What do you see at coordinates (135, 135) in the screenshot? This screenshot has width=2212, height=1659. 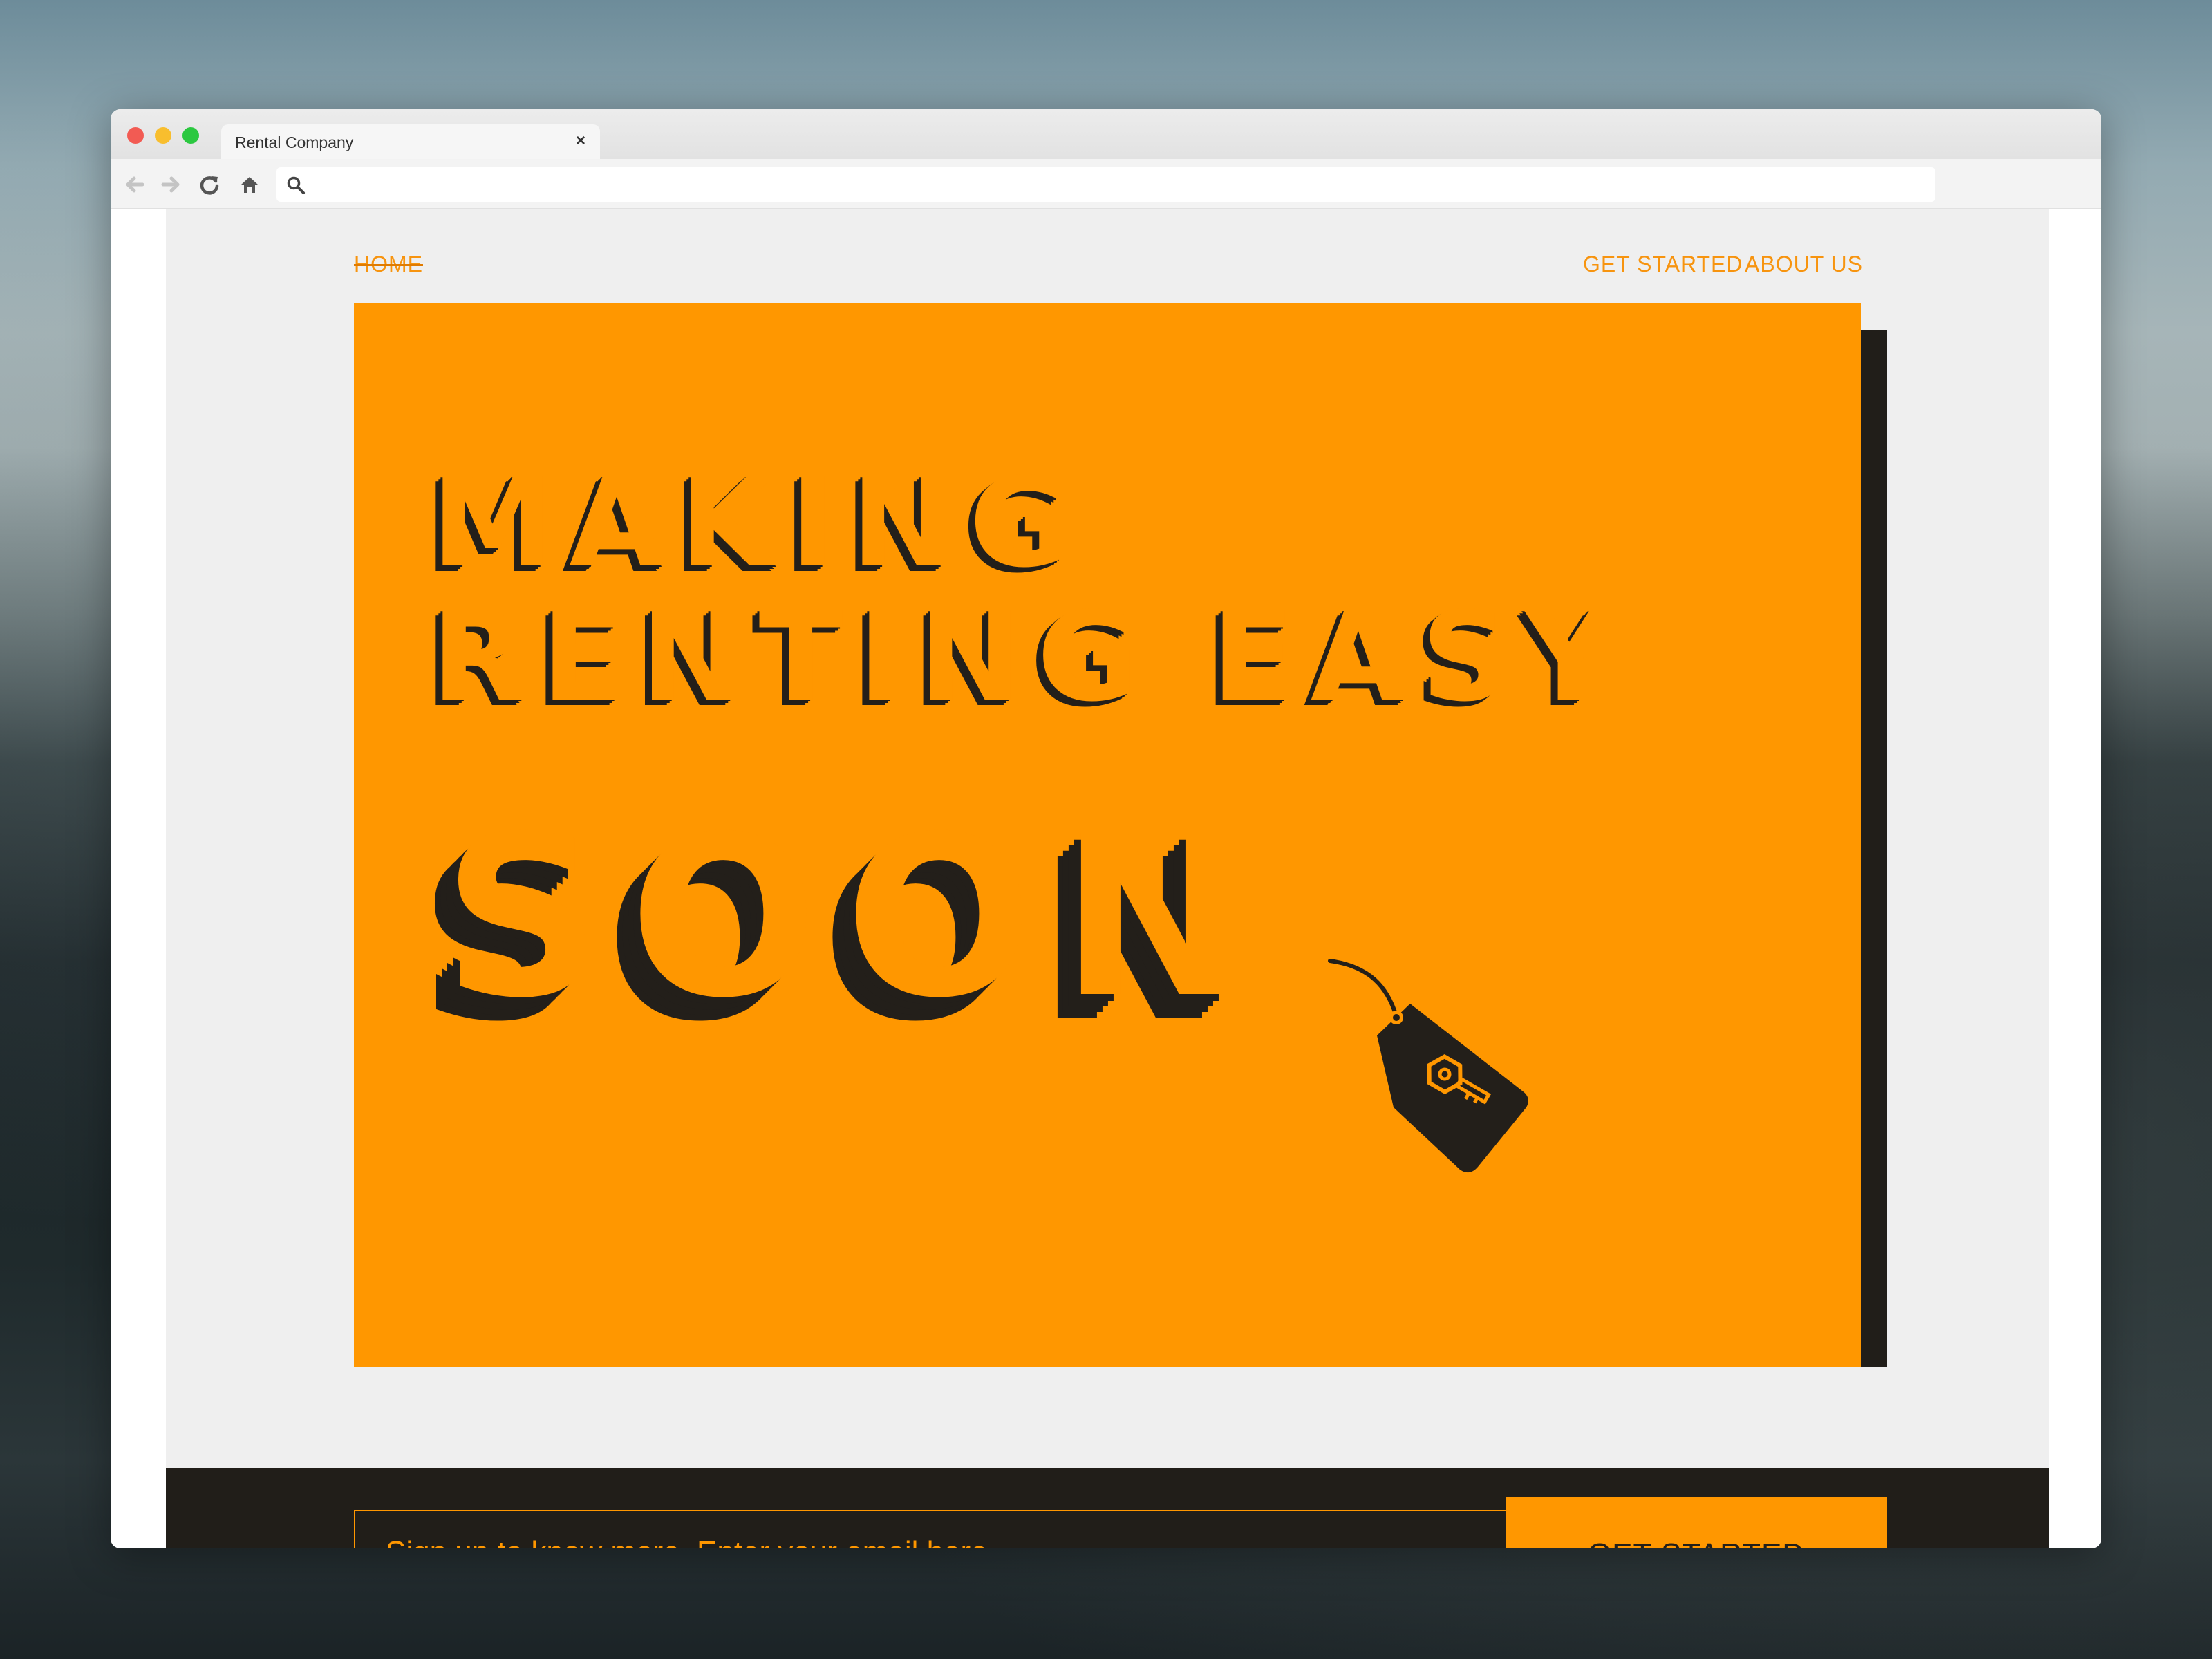 I see `close-window-button` at bounding box center [135, 135].